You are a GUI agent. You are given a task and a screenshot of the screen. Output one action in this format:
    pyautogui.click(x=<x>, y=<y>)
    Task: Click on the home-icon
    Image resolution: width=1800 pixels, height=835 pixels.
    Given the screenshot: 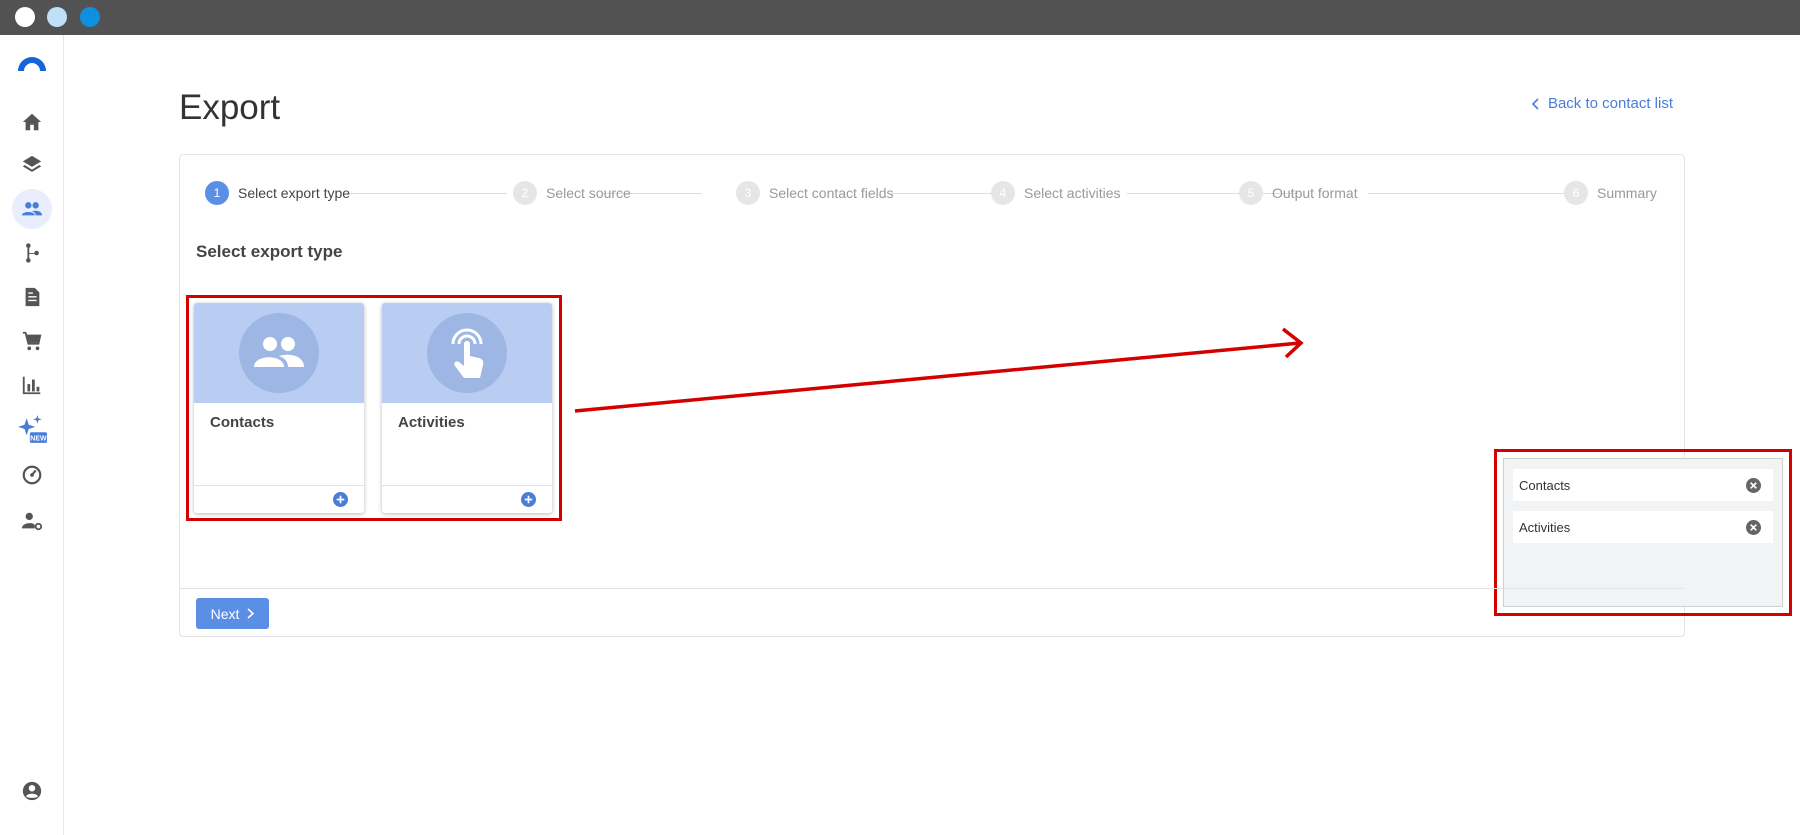 What is the action you would take?
    pyautogui.click(x=32, y=122)
    